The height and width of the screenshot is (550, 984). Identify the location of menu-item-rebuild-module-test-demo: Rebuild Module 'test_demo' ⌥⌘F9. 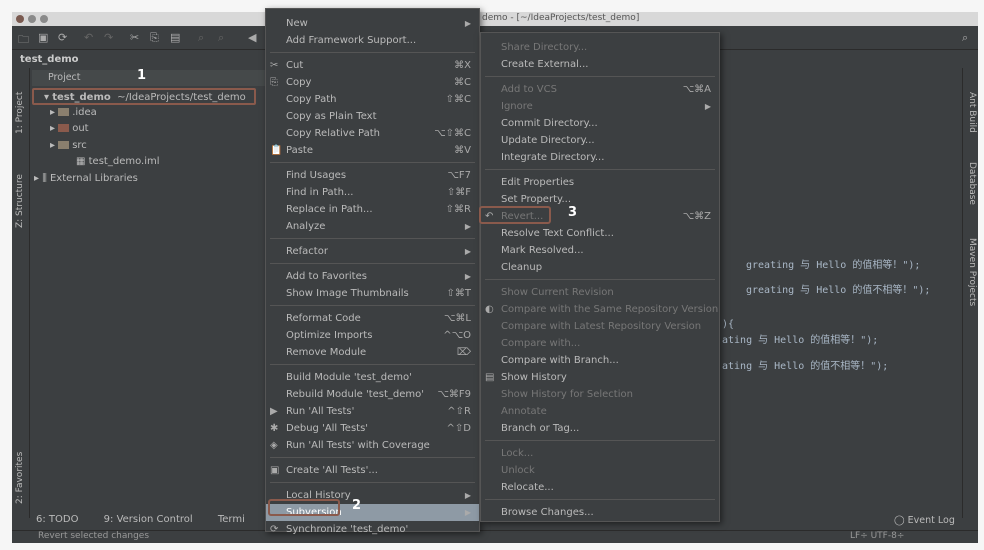
(372, 394).